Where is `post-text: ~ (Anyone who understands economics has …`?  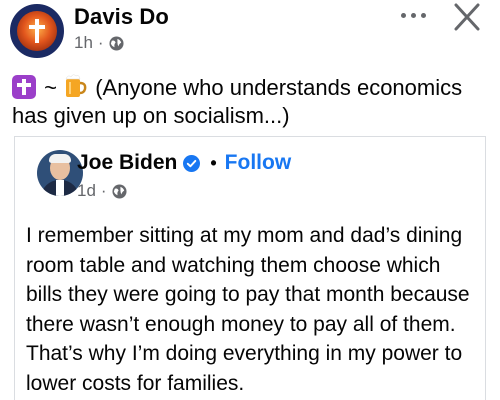 post-text: ~ (Anyone who understands economics has … is located at coordinates (252, 101).